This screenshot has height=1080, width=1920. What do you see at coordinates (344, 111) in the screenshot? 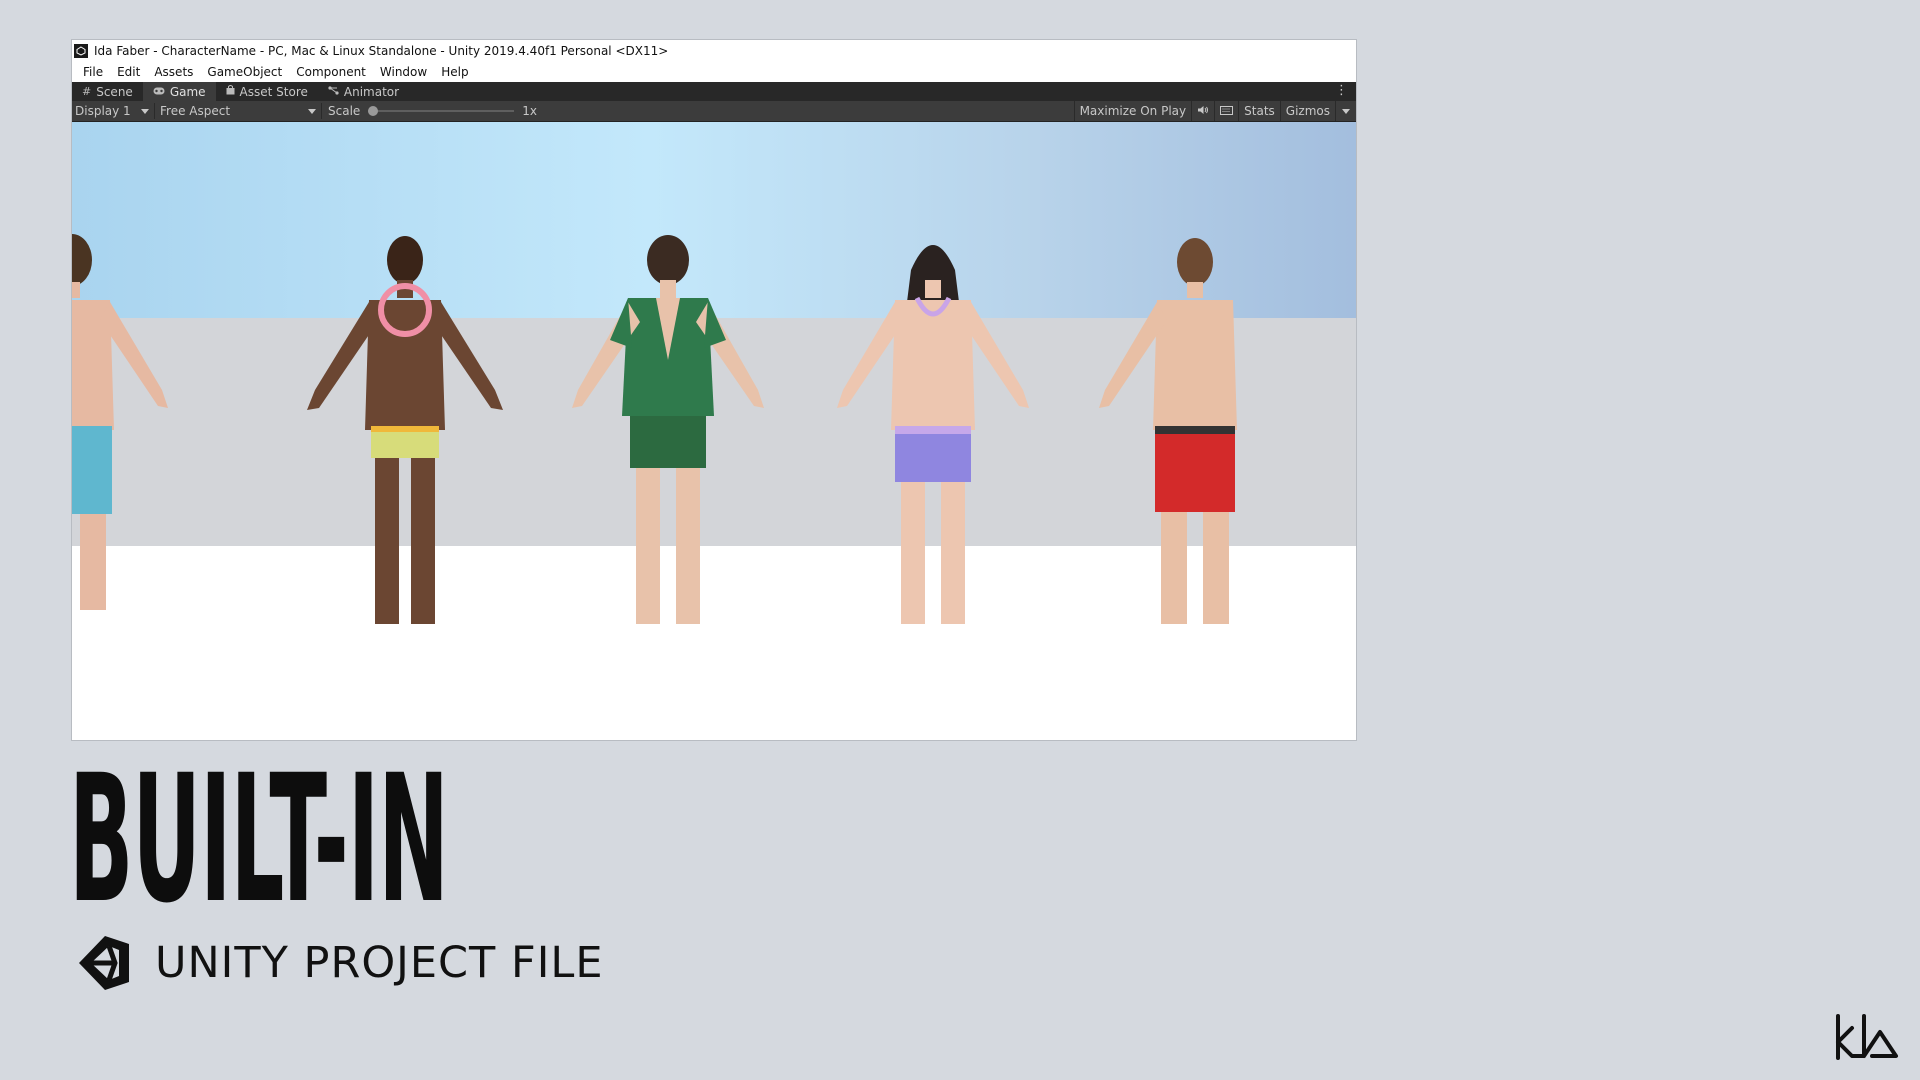
I see `scale-label: Scale` at bounding box center [344, 111].